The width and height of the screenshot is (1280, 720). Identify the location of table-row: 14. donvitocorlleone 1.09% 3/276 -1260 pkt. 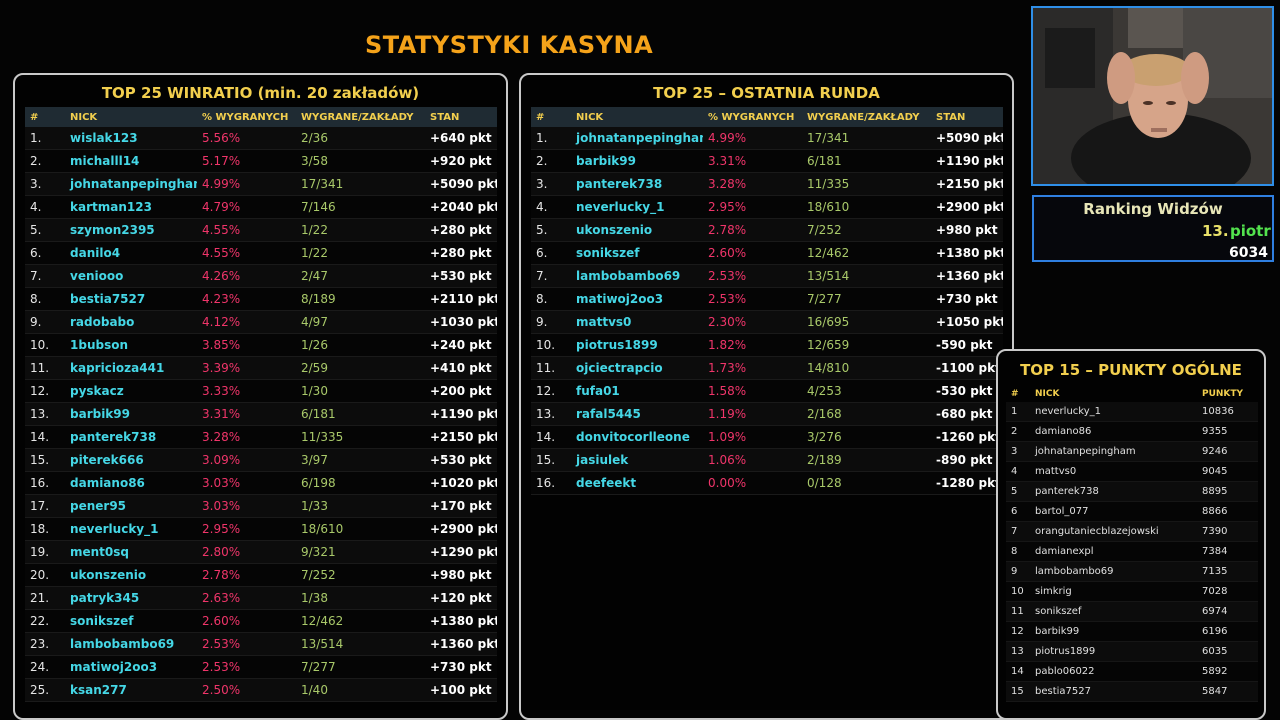
(767, 437).